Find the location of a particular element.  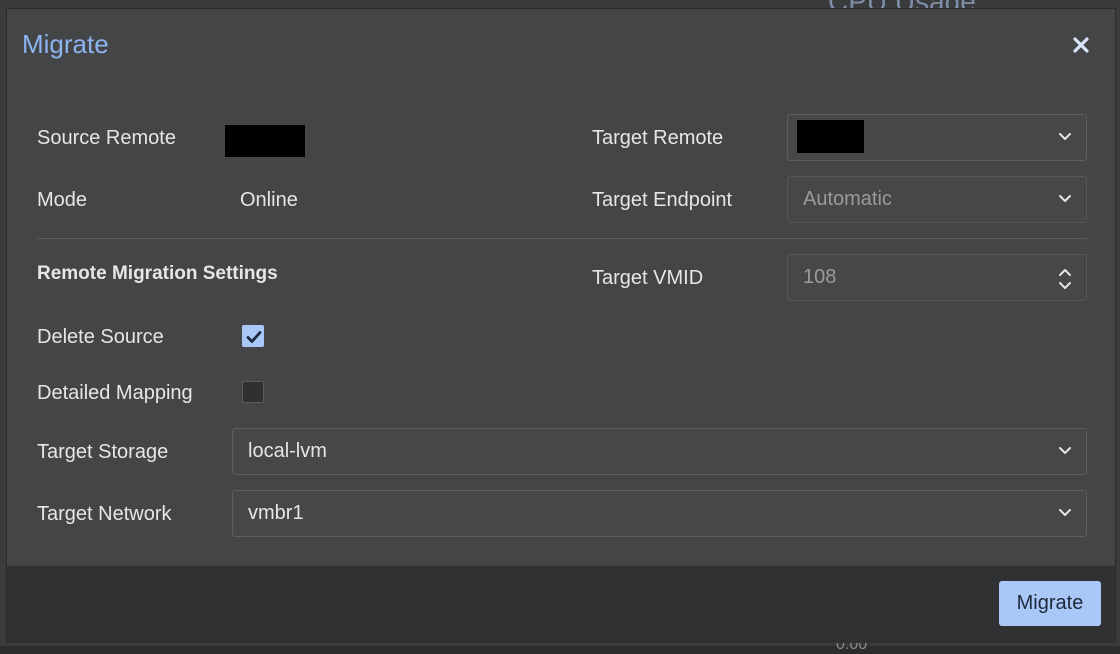

target-vmid-value: 108 is located at coordinates (820, 277).